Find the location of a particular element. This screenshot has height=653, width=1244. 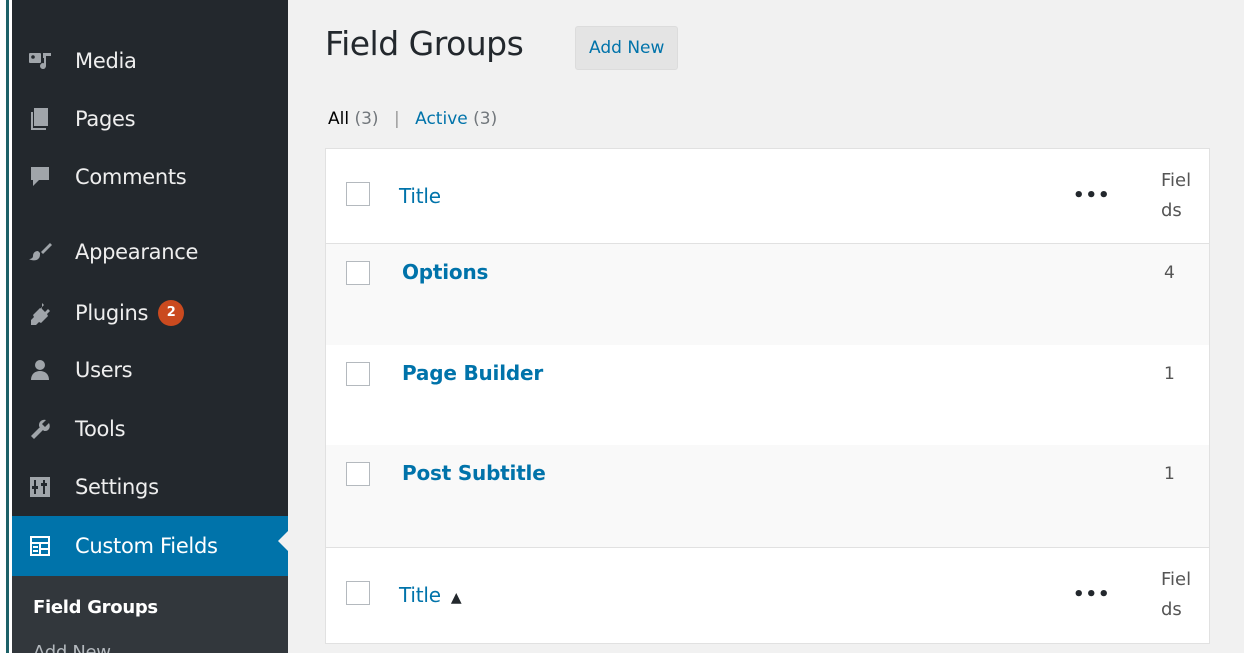

fields-column-header: Fields is located at coordinates (1176, 195).